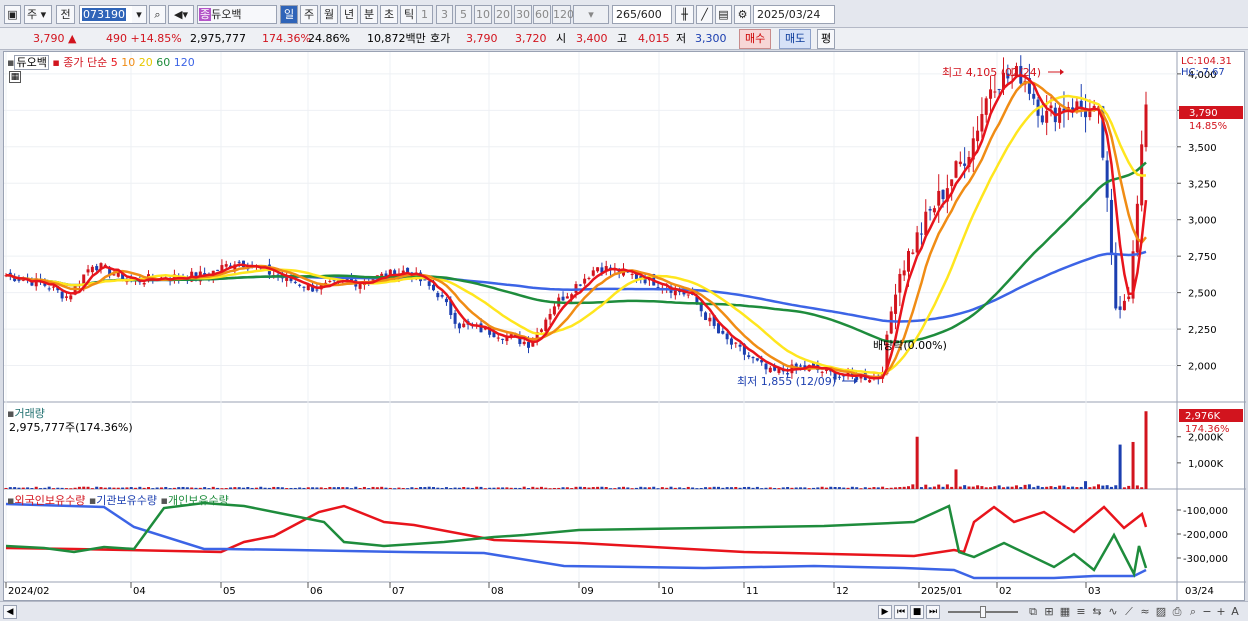  What do you see at coordinates (755, 39) in the screenshot?
I see `buy-button: 매수` at bounding box center [755, 39].